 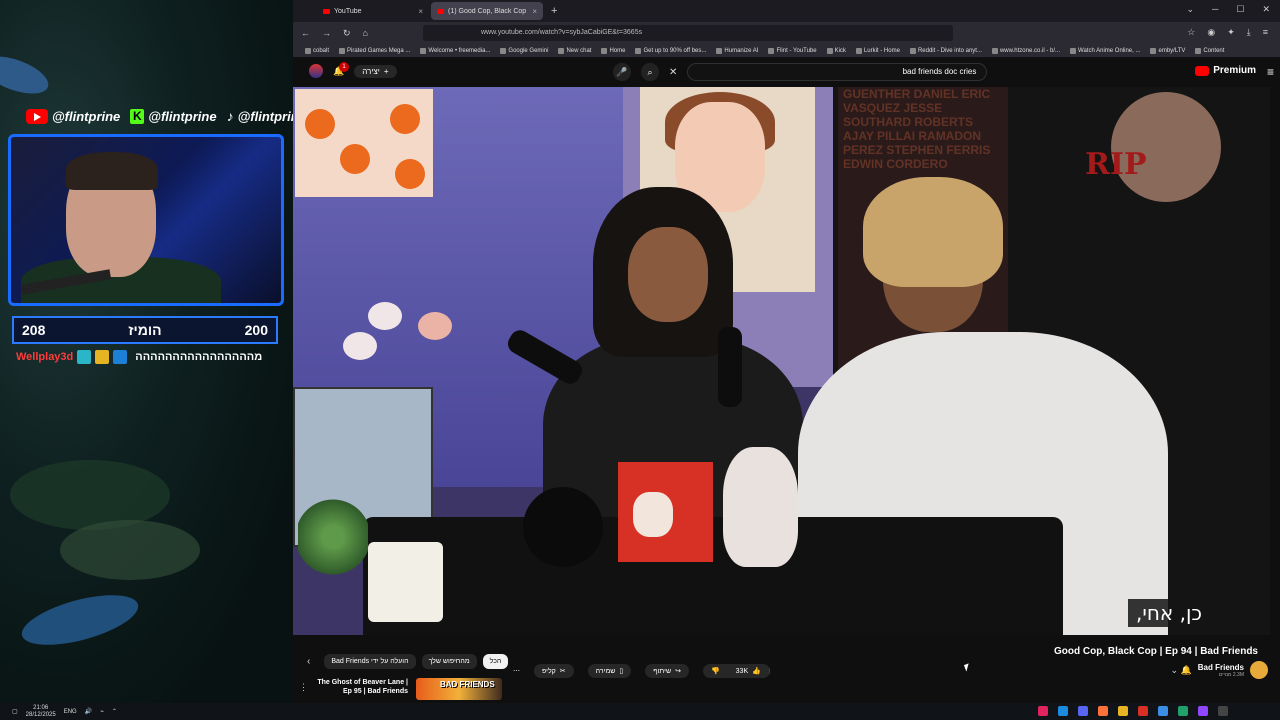 What do you see at coordinates (1240, 9) in the screenshot?
I see `maximize-icon: ☐` at bounding box center [1240, 9].